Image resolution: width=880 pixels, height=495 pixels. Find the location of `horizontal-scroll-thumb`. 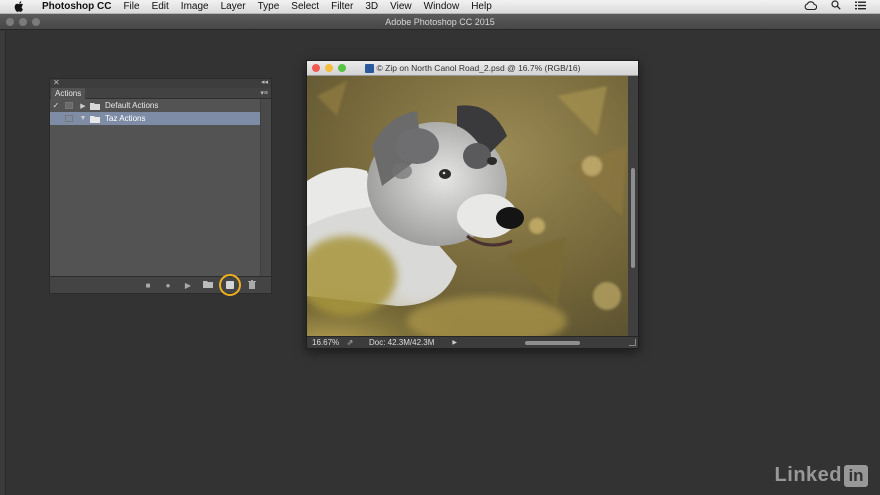

horizontal-scroll-thumb is located at coordinates (552, 343).